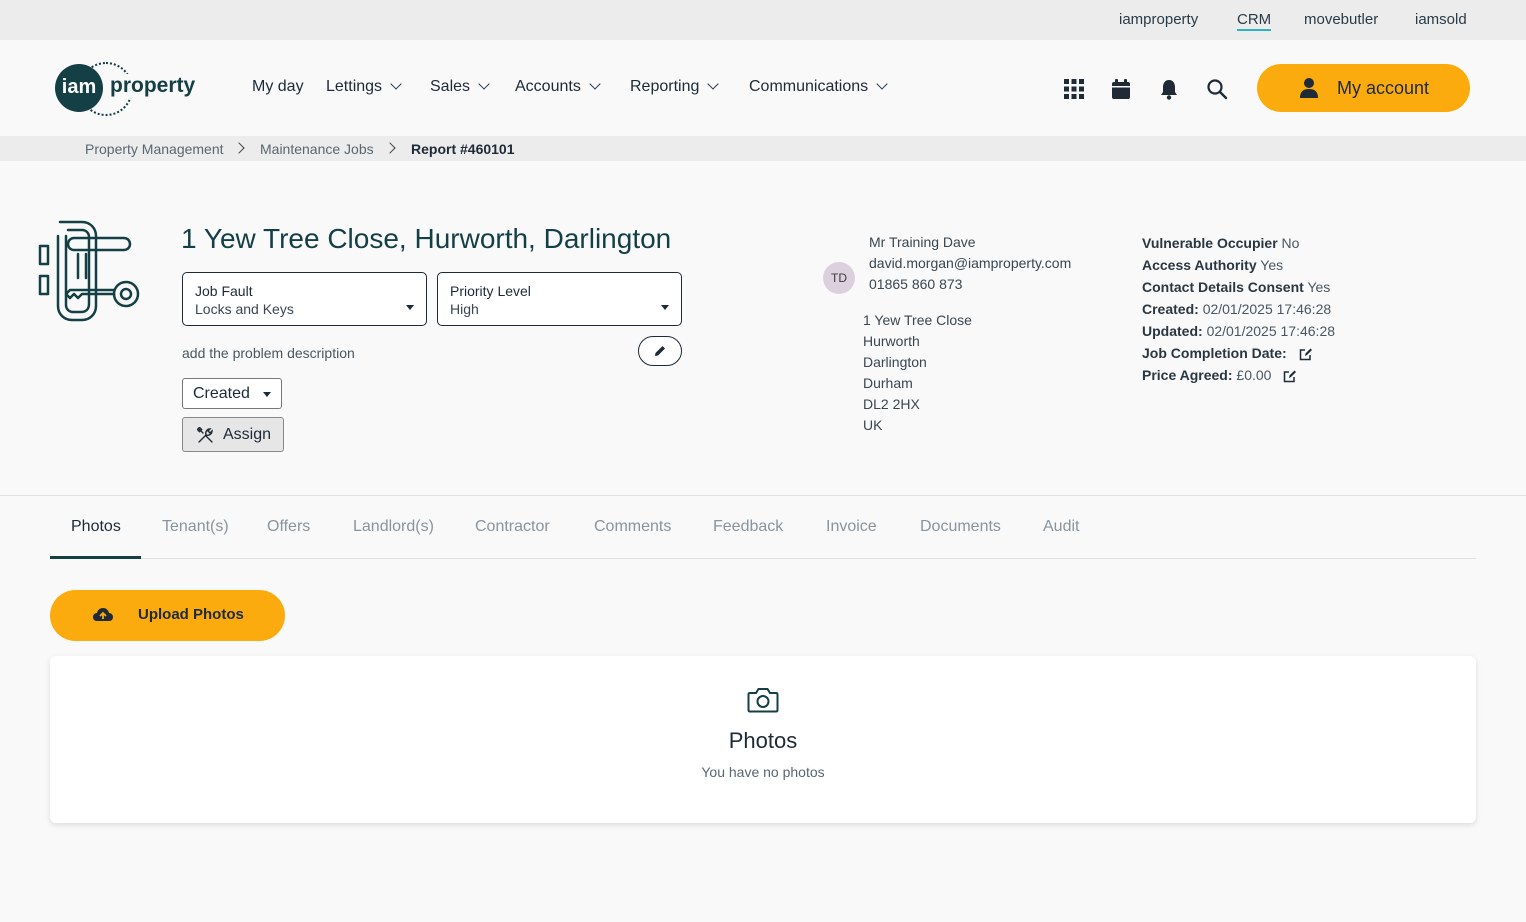 The width and height of the screenshot is (1526, 922). What do you see at coordinates (154, 149) in the screenshot?
I see `breadcrumb-property-management: Property Management` at bounding box center [154, 149].